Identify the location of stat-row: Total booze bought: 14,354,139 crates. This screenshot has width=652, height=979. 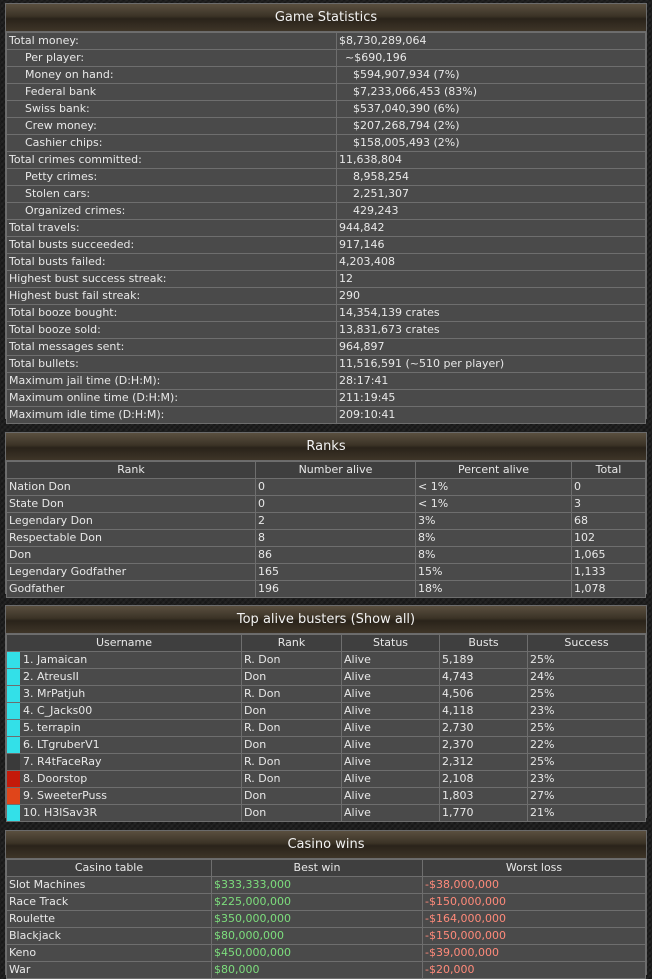
(326, 313).